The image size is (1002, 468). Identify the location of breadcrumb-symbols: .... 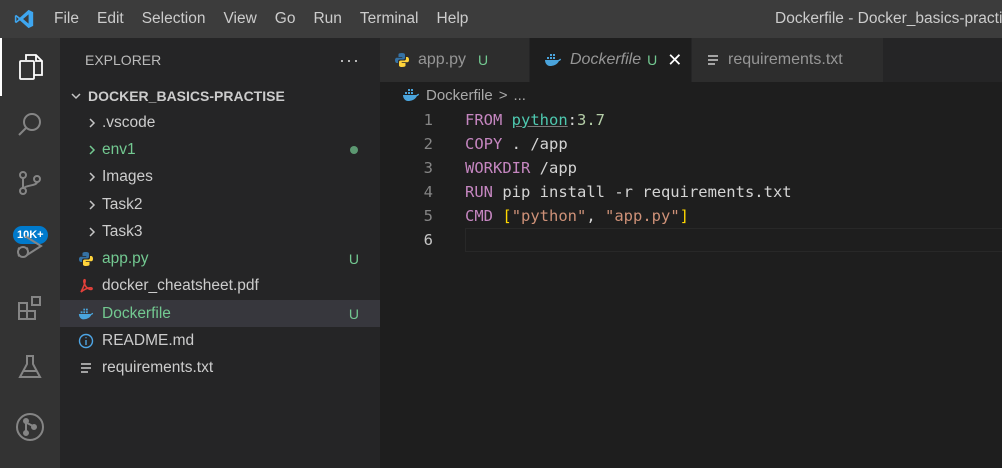
(519, 95).